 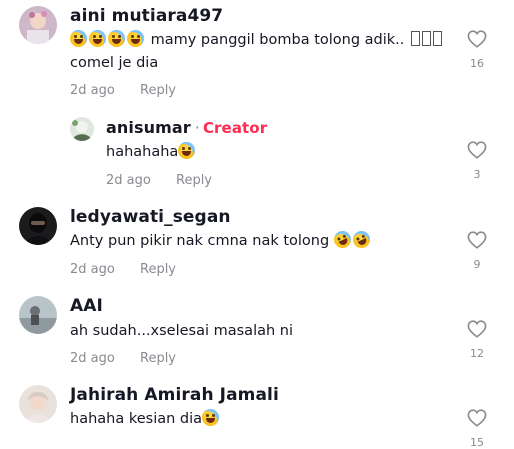 I want to click on like-count: 12, so click(x=477, y=353).